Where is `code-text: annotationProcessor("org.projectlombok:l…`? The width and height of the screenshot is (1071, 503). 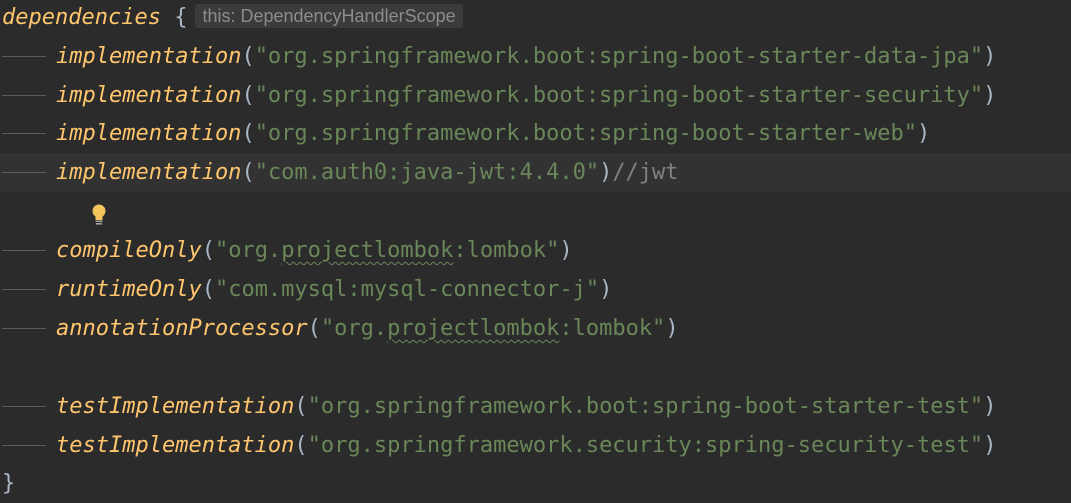
code-text: annotationProcessor("org.projectlombok:l… is located at coordinates (367, 328).